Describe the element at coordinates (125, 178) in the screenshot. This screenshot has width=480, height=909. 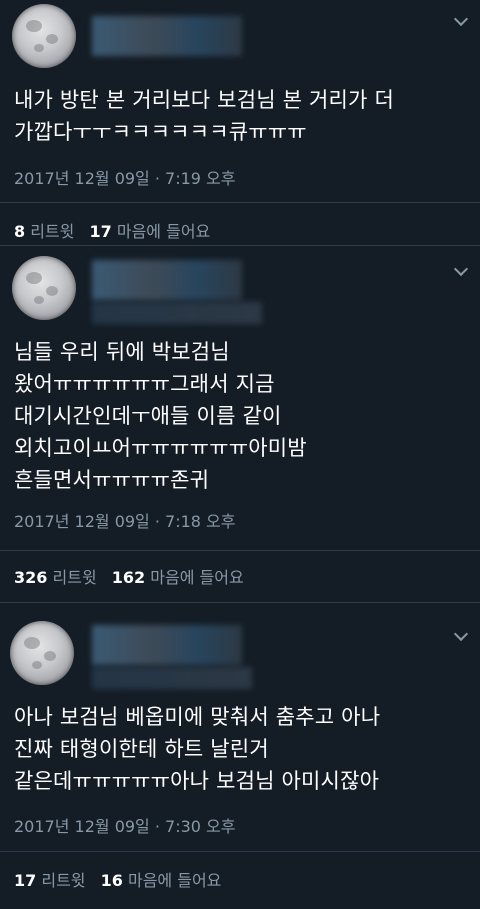
I see `tweet-timestamp: 2017년 12월 09일 · 7:19 오후` at that location.